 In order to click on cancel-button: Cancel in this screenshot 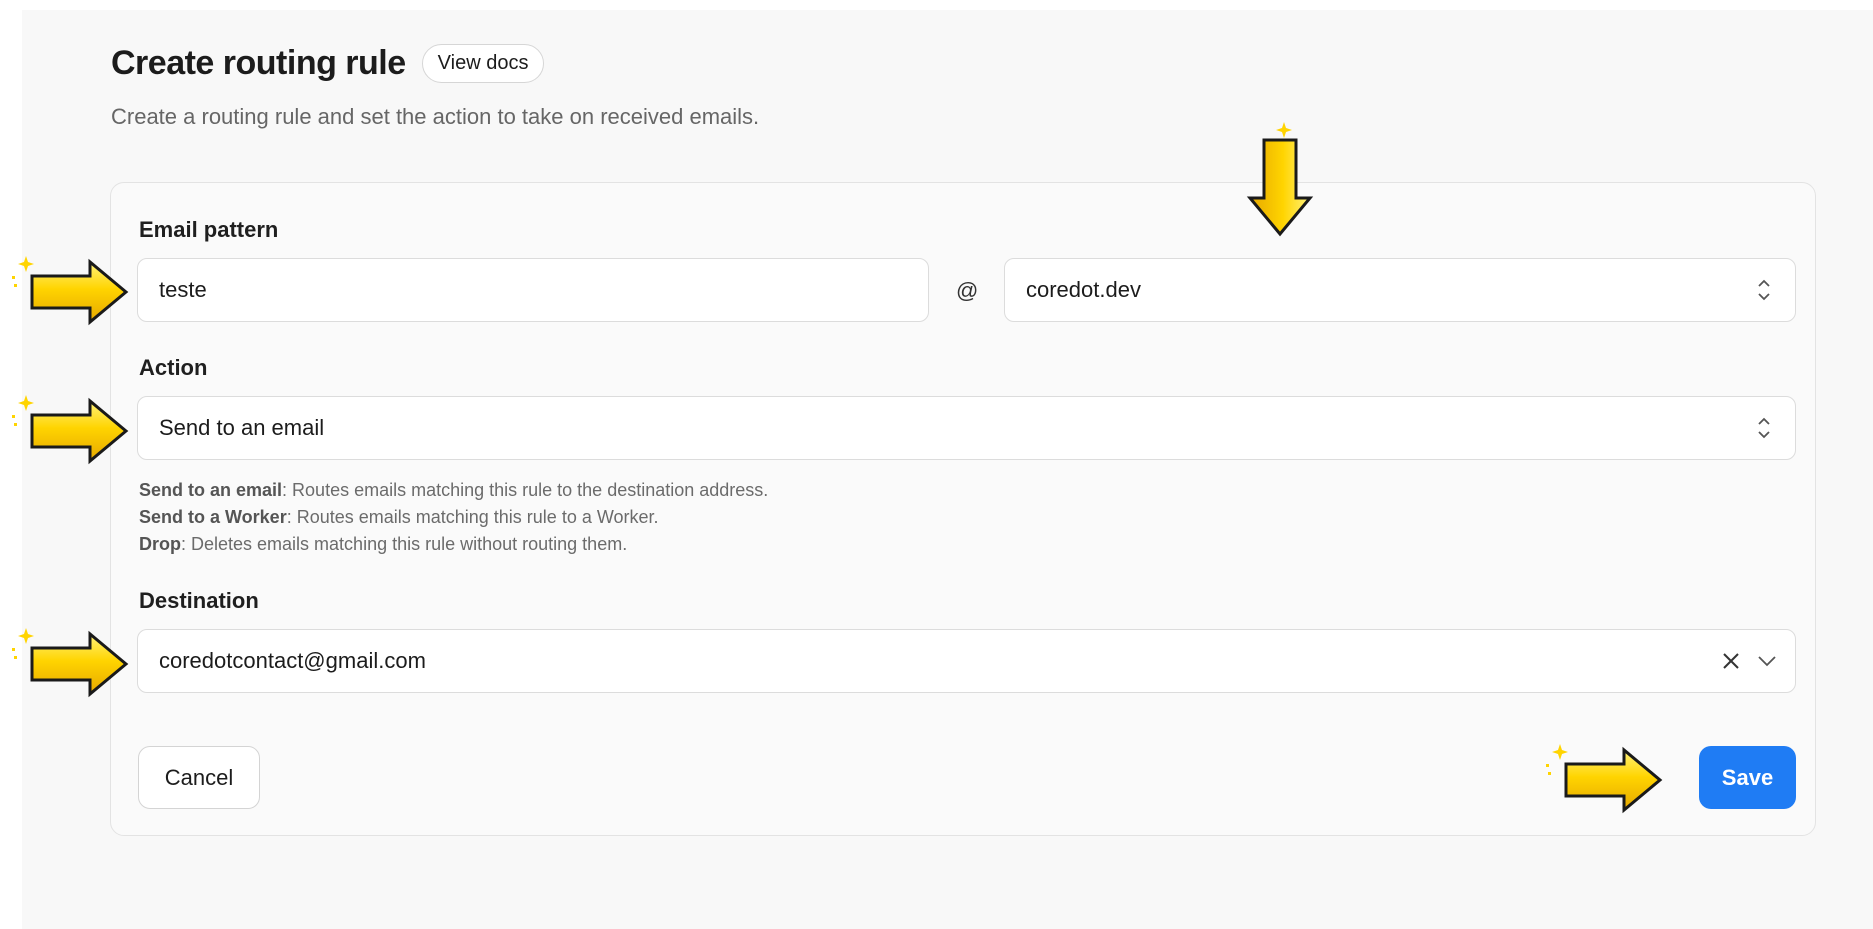, I will do `click(199, 777)`.